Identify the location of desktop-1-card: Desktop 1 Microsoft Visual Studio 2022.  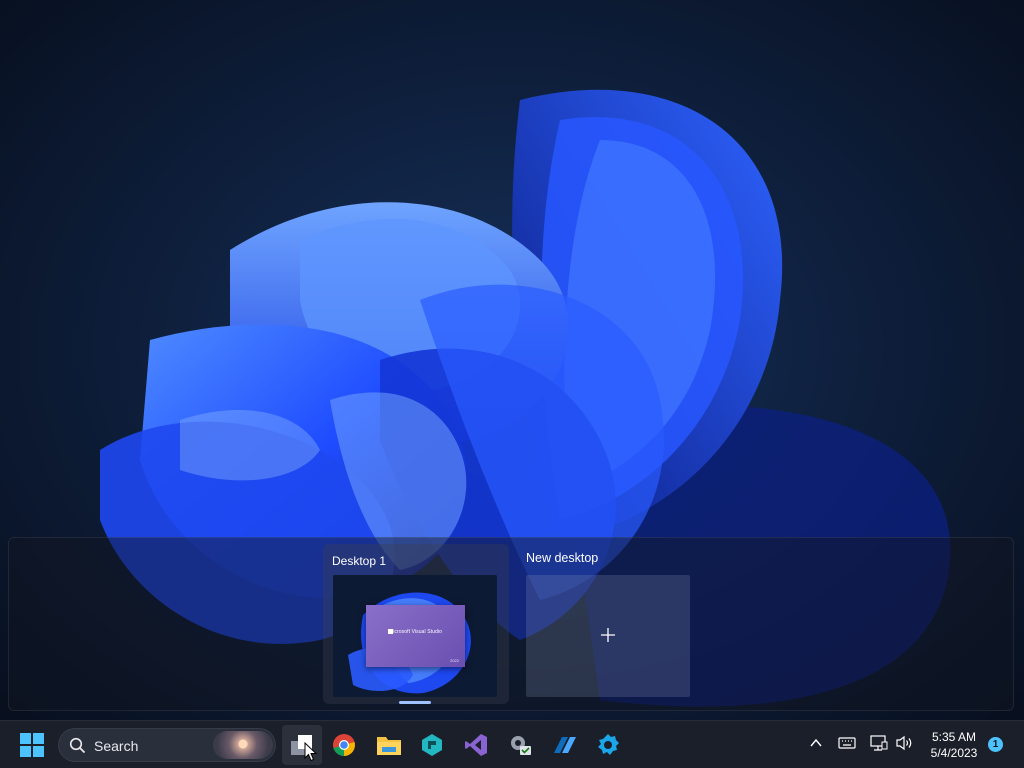
(416, 624).